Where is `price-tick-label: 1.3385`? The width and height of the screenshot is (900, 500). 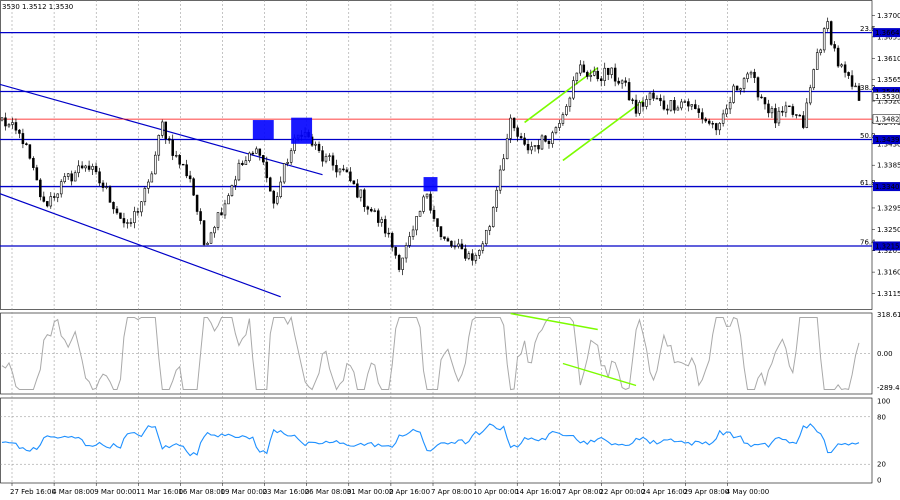
price-tick-label: 1.3385 is located at coordinates (888, 166).